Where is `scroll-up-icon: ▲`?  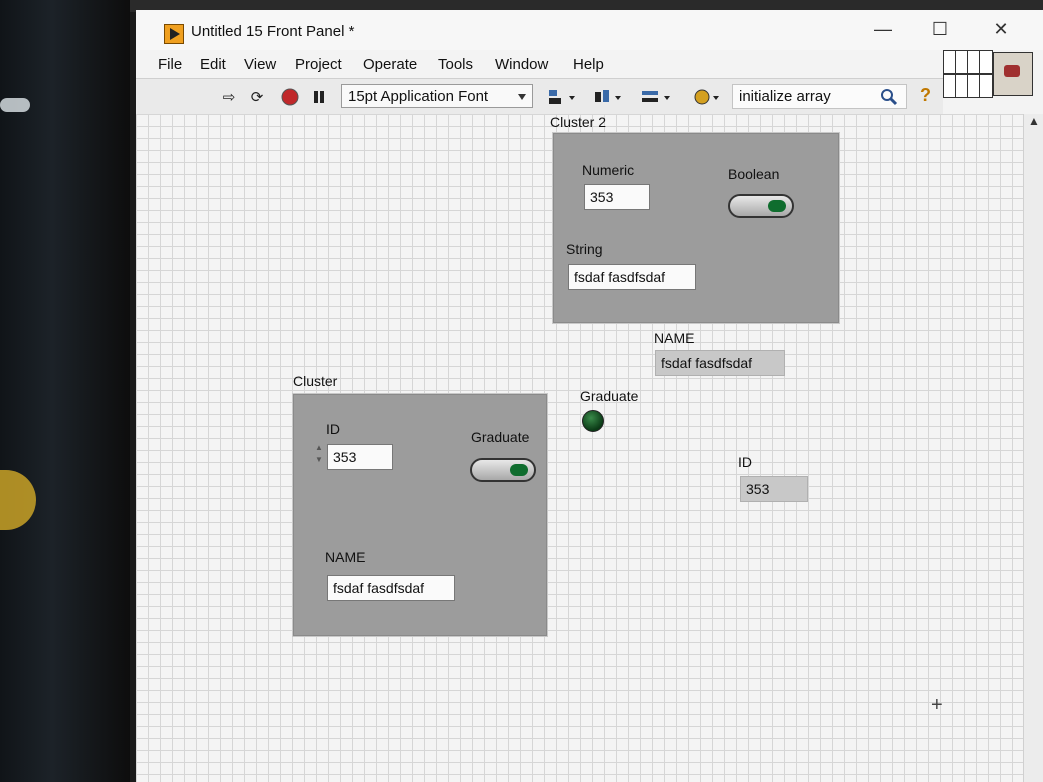
scroll-up-icon: ▲ is located at coordinates (1034, 121).